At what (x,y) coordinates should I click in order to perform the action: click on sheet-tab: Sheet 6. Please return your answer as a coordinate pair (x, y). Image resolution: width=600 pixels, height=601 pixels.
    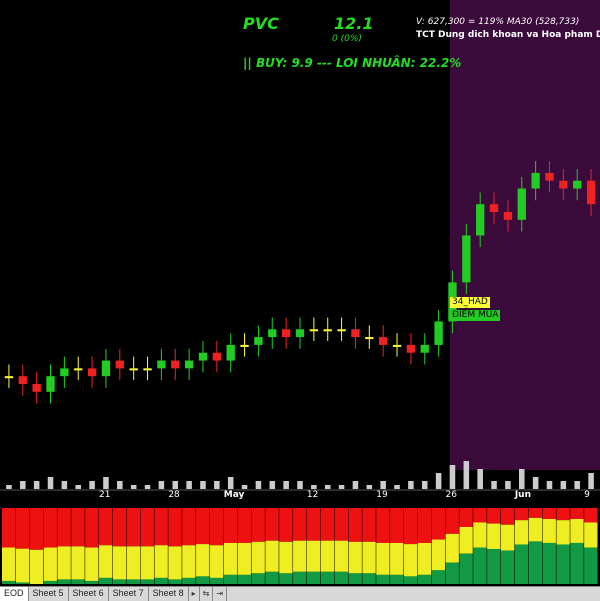
    Looking at the image, I should click on (89, 594).